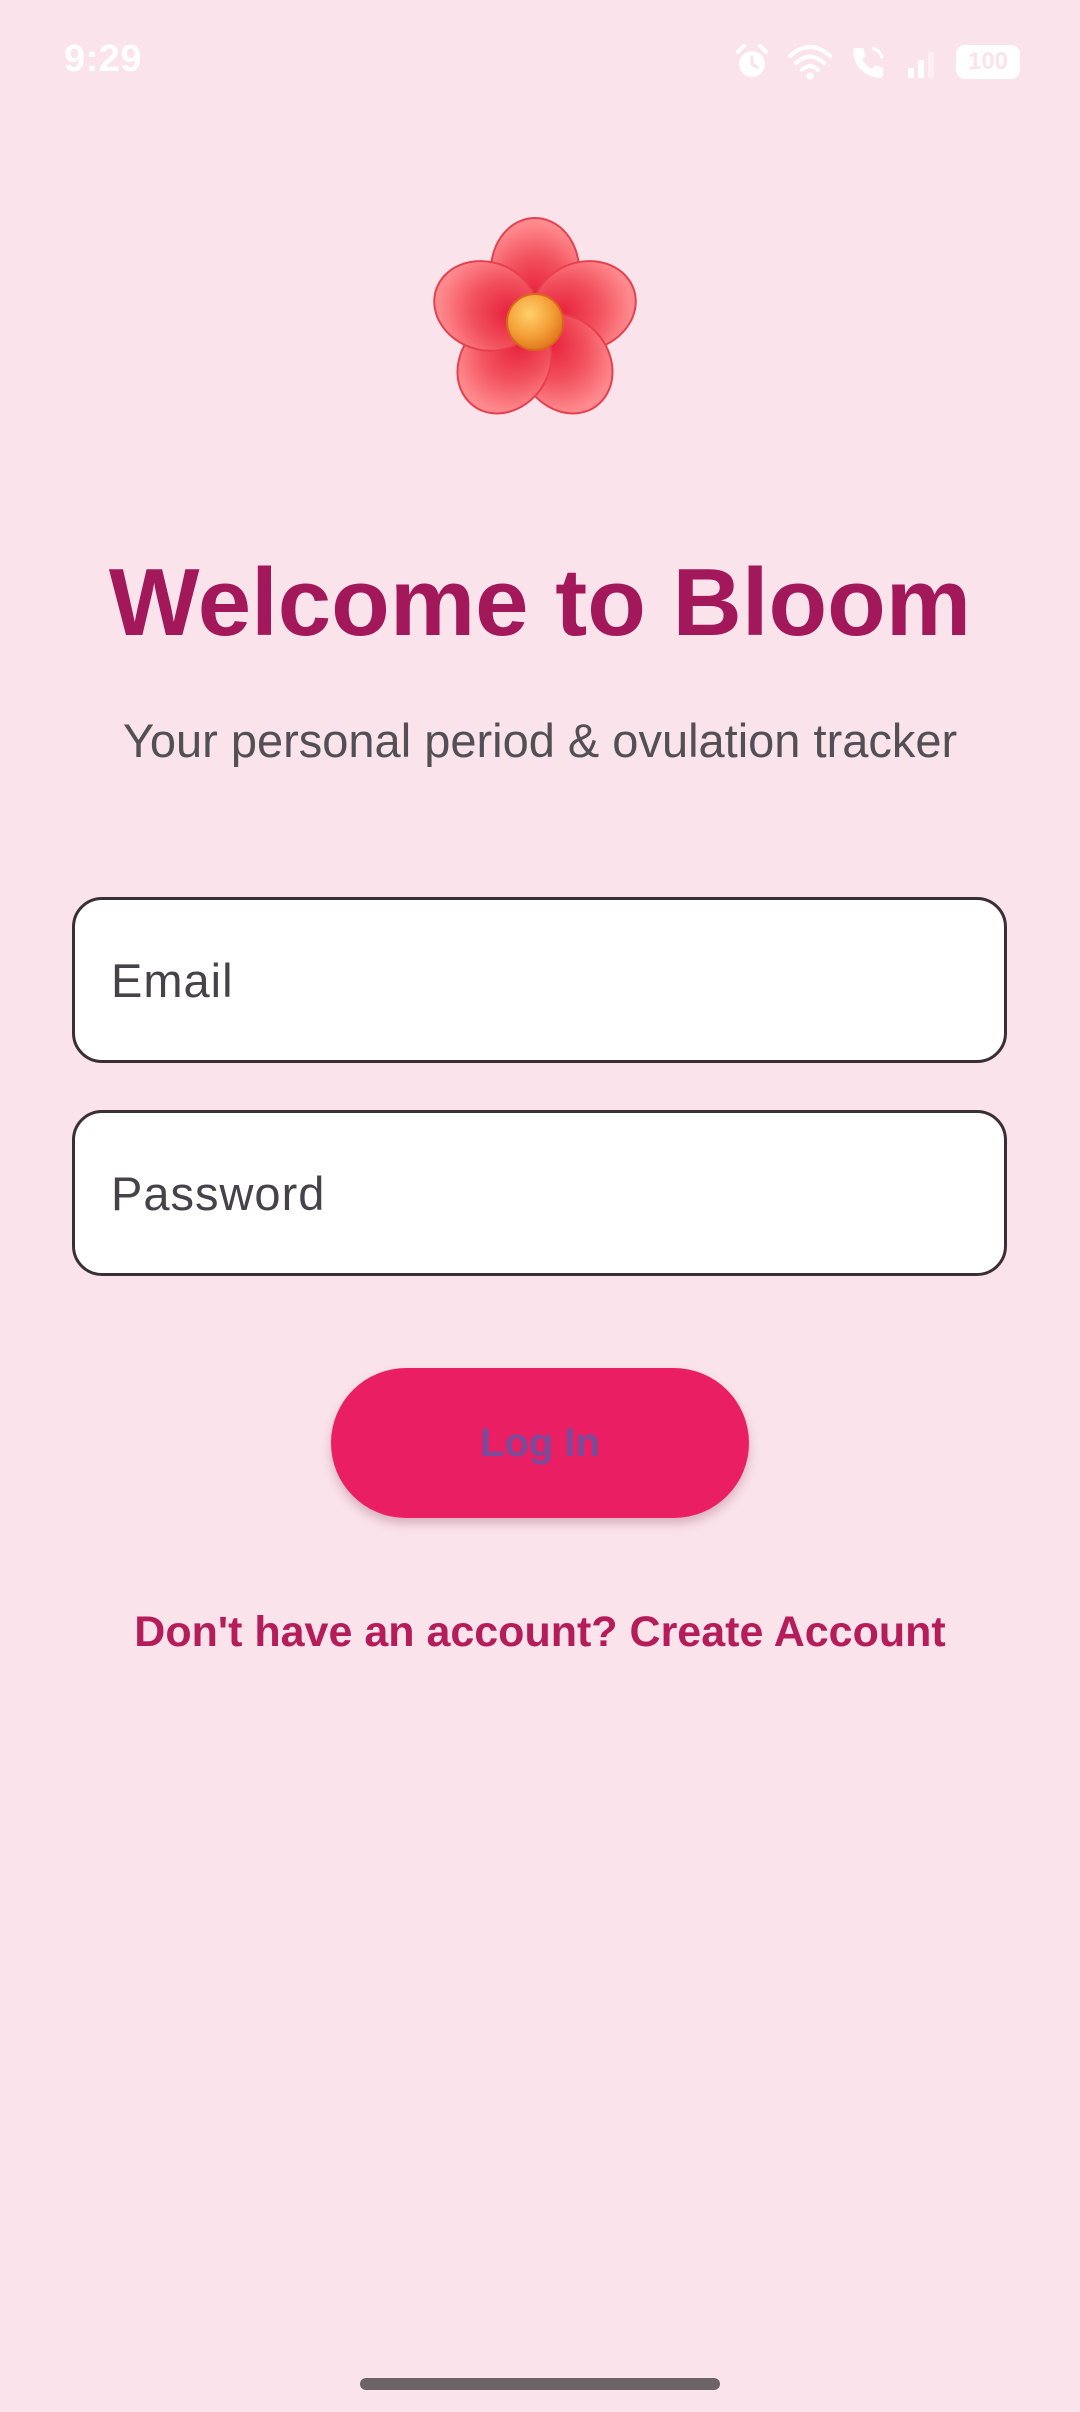  What do you see at coordinates (922, 62) in the screenshot?
I see `signal-icon` at bounding box center [922, 62].